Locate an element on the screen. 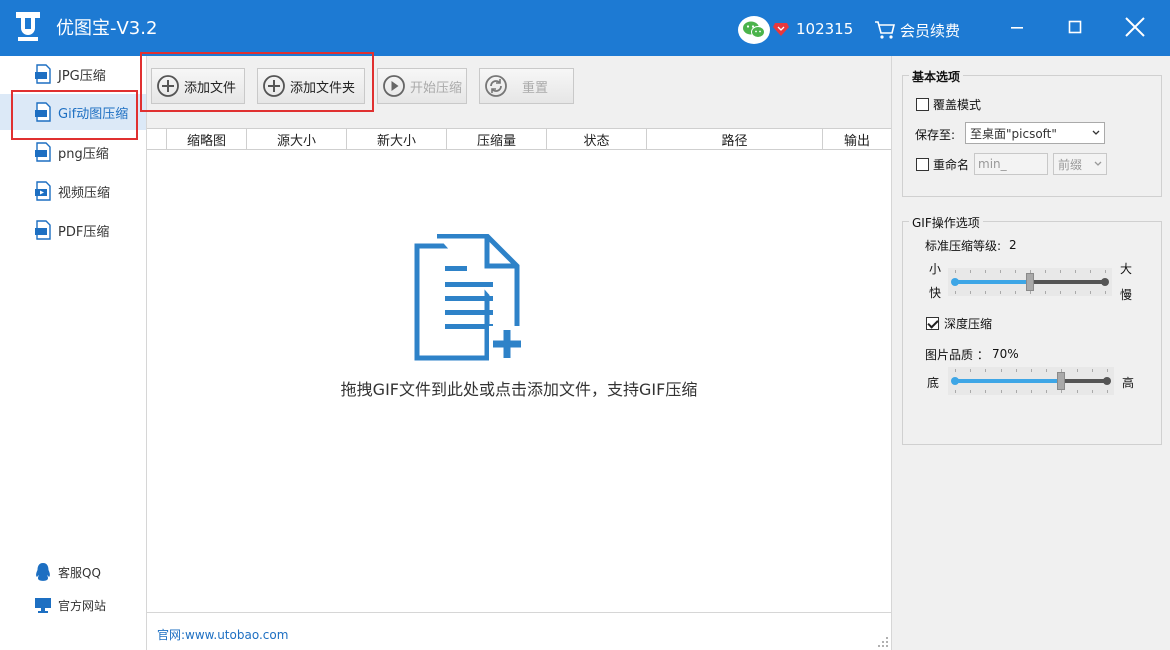  rename-position-select: 前缀 is located at coordinates (1080, 164).